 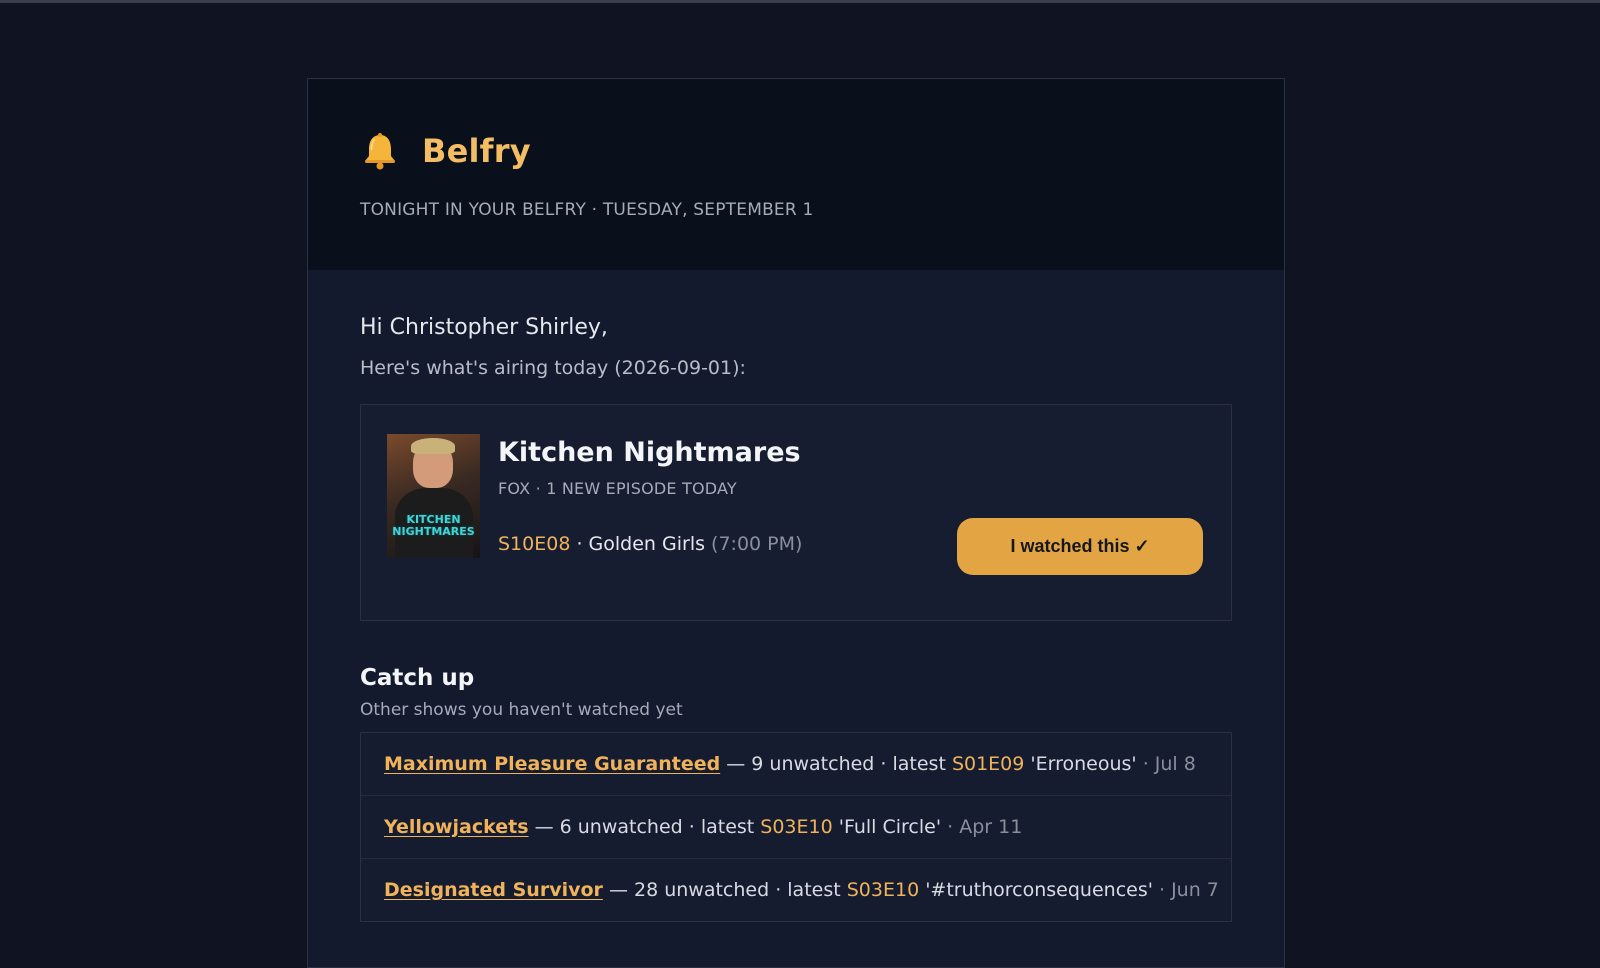 What do you see at coordinates (417, 678) in the screenshot?
I see `catch-up-title: Catch up` at bounding box center [417, 678].